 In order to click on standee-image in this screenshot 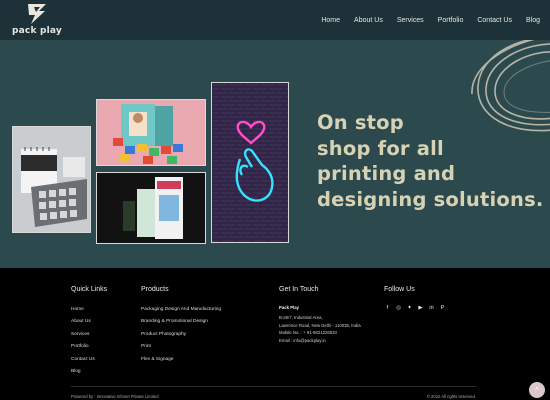, I will do `click(151, 208)`.